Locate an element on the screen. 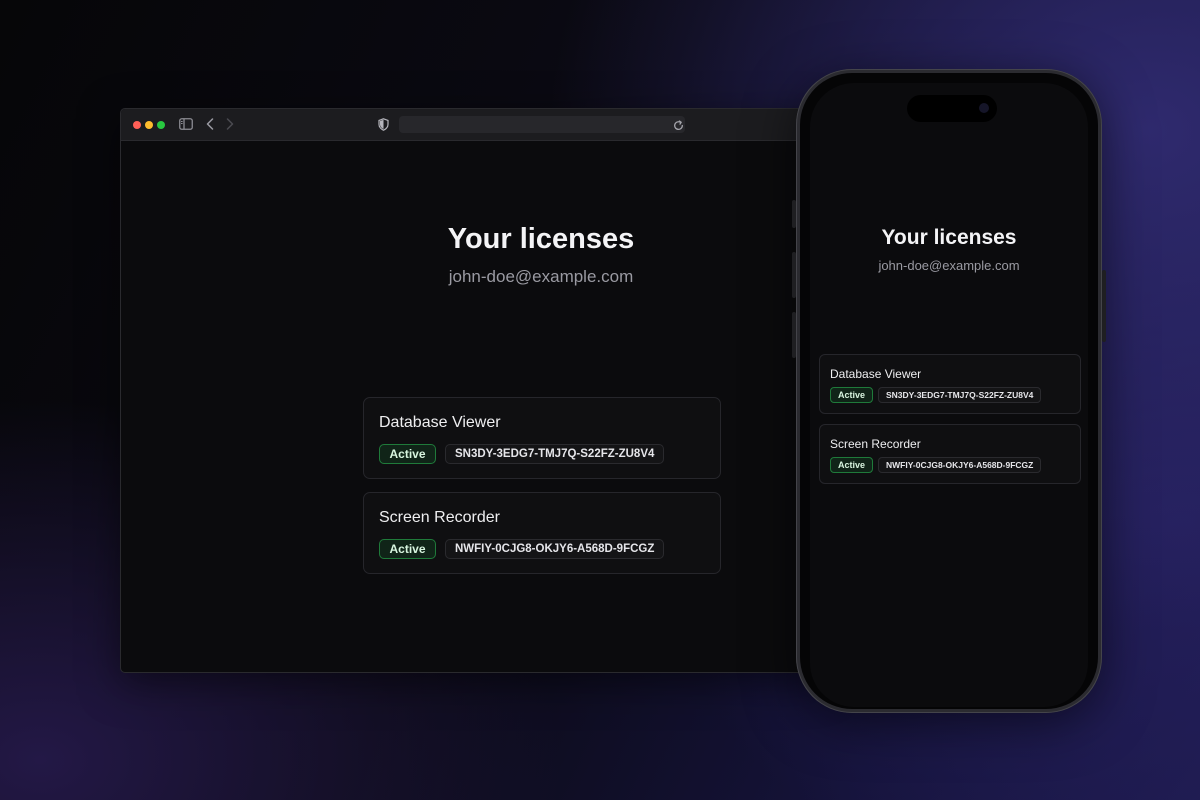 The image size is (1200, 800). address-bar is located at coordinates (542, 124).